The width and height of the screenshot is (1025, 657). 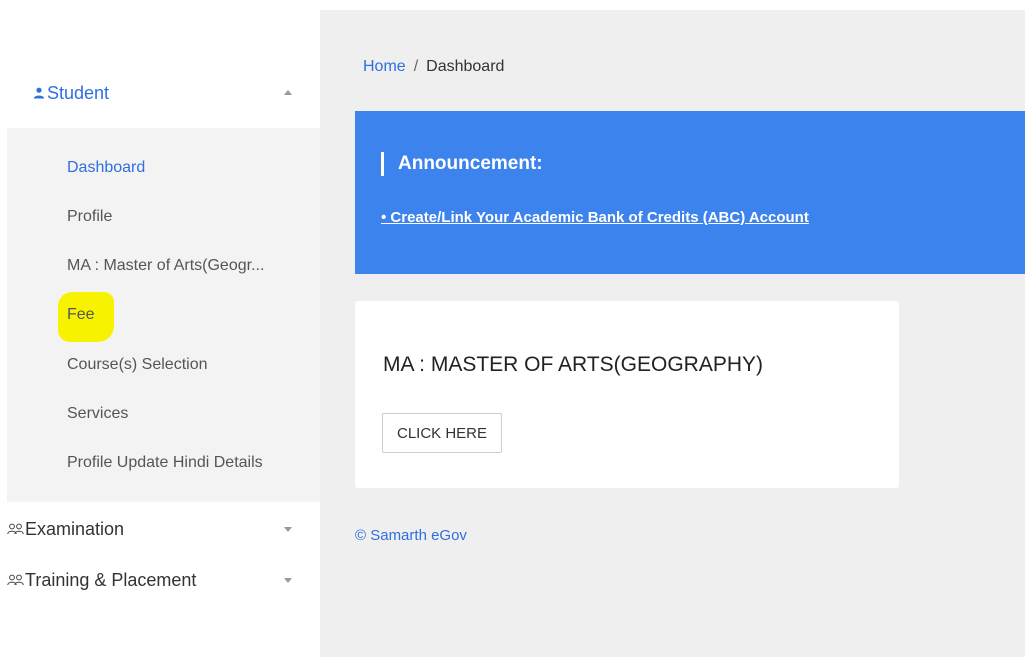 I want to click on person-icon, so click(x=39, y=93).